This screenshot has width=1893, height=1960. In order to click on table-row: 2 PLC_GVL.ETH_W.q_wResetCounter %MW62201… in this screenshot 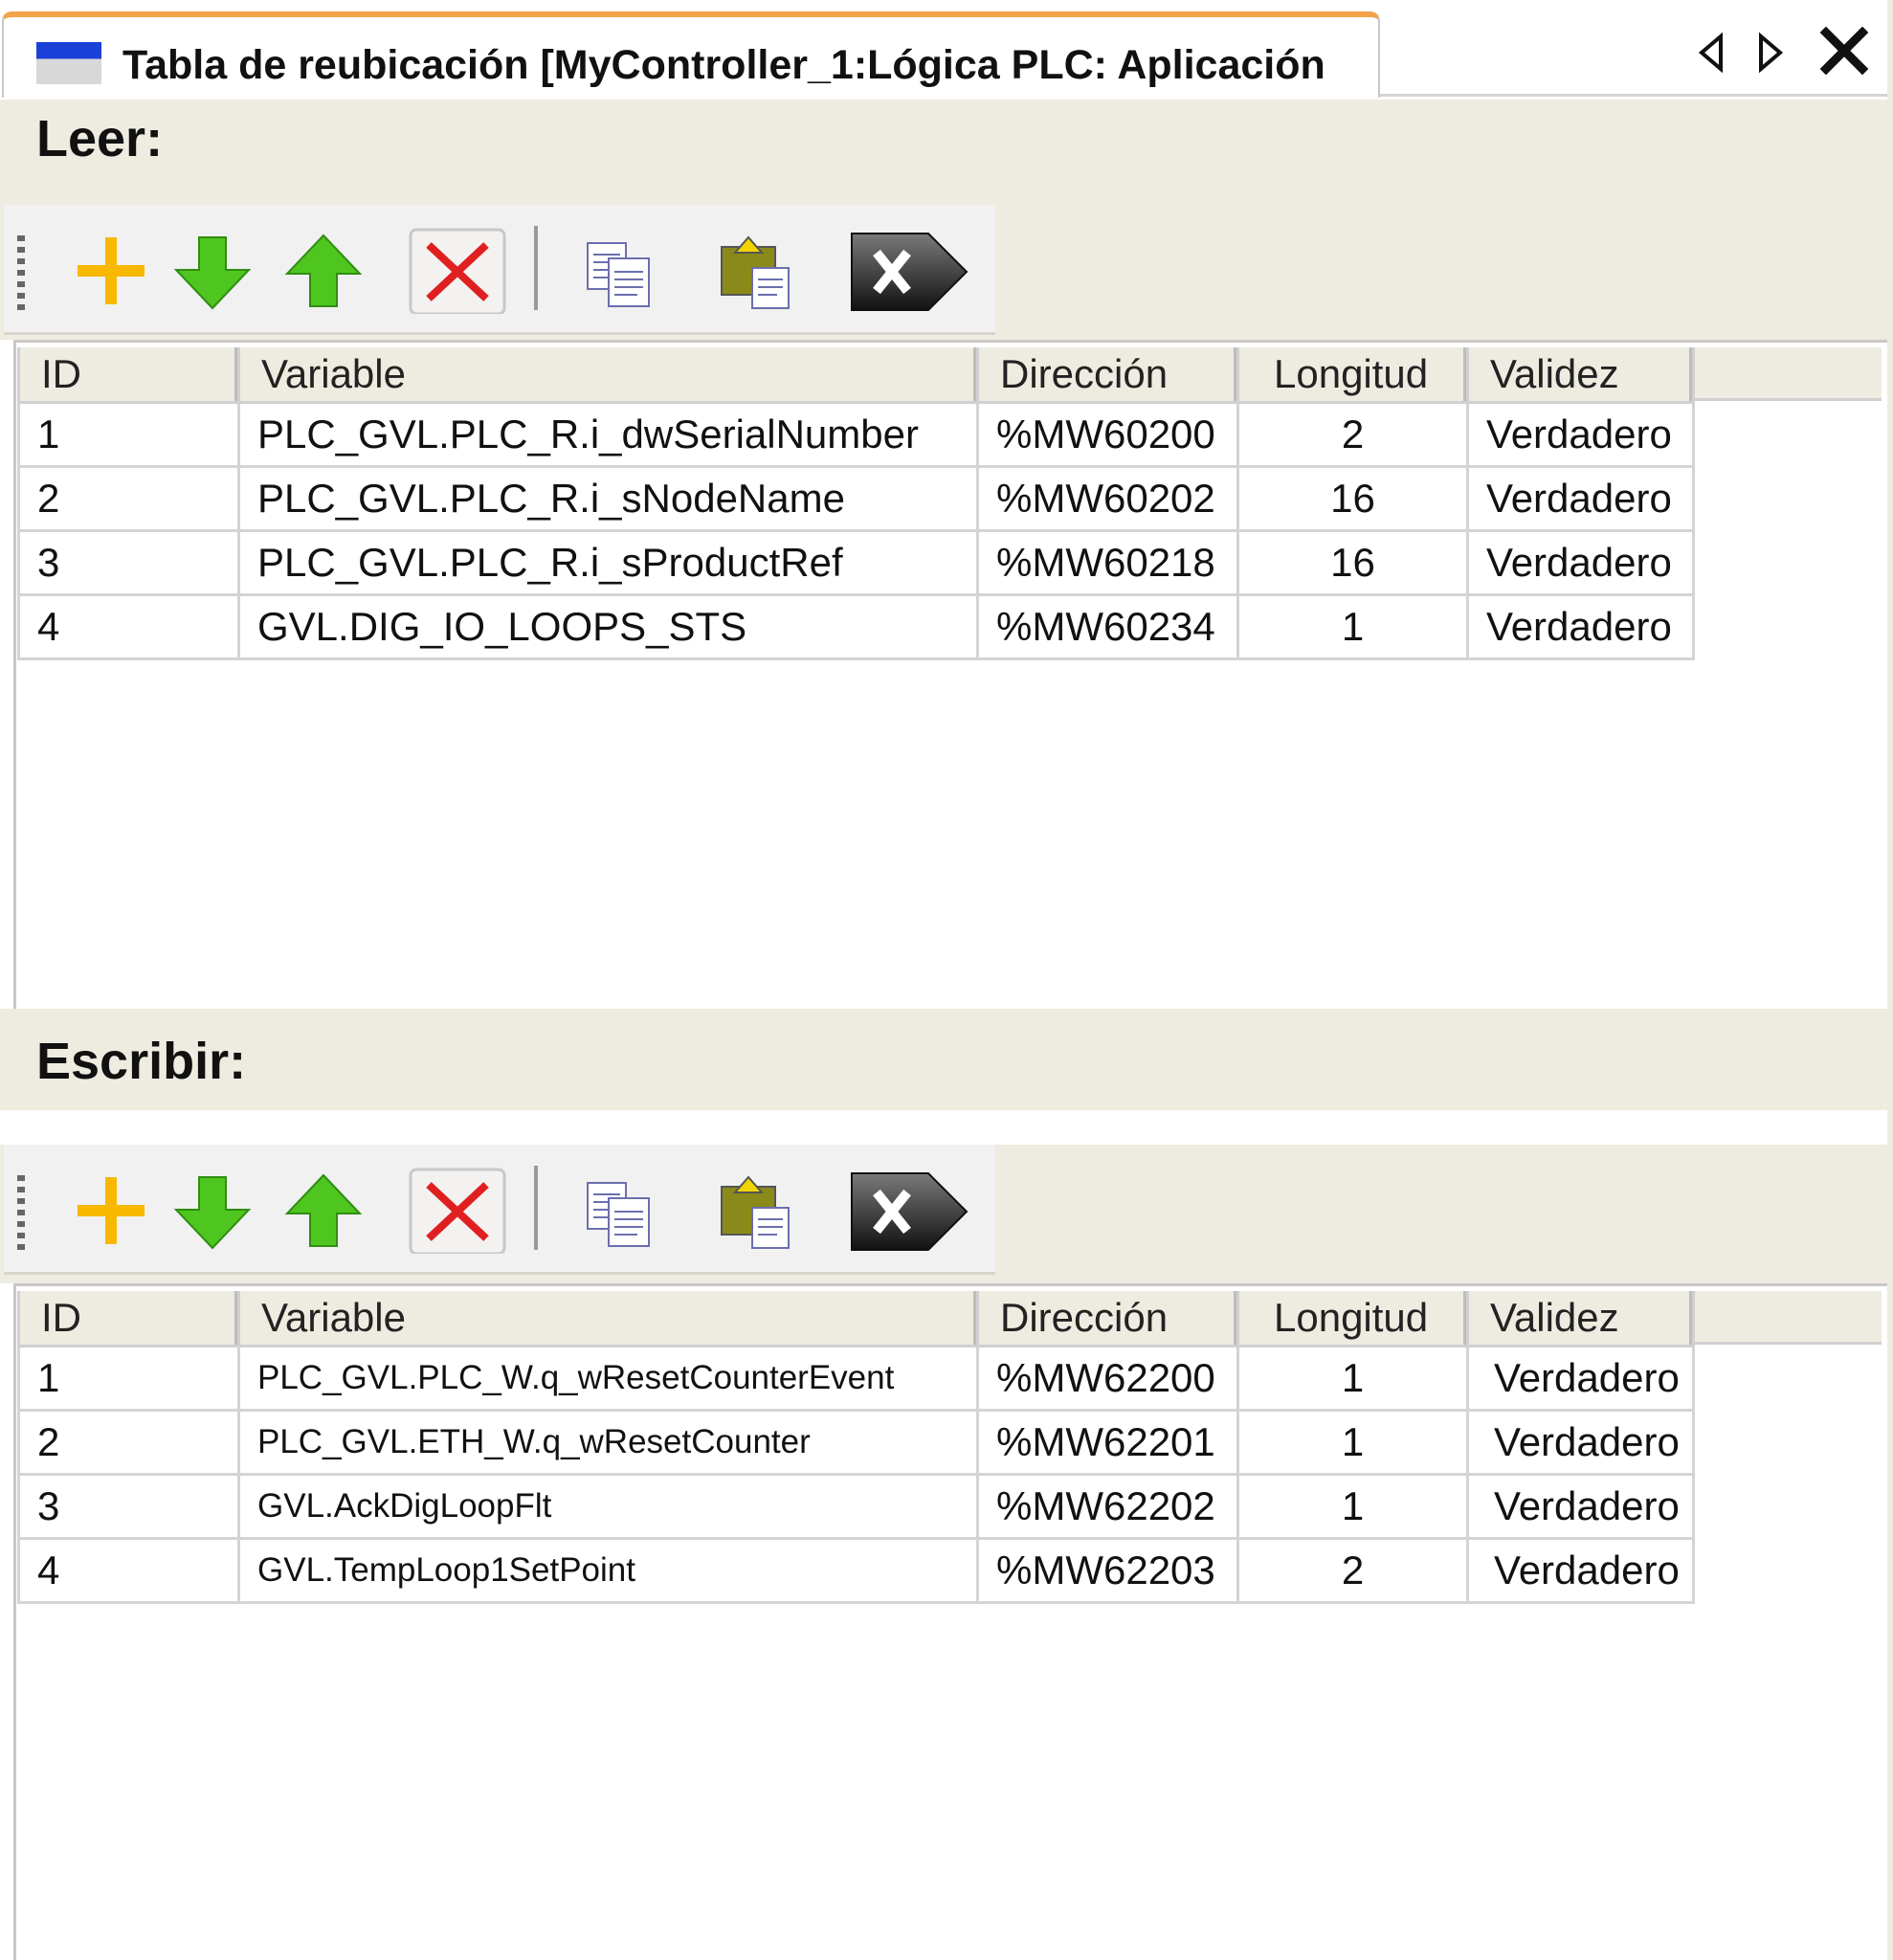, I will do `click(856, 1443)`.